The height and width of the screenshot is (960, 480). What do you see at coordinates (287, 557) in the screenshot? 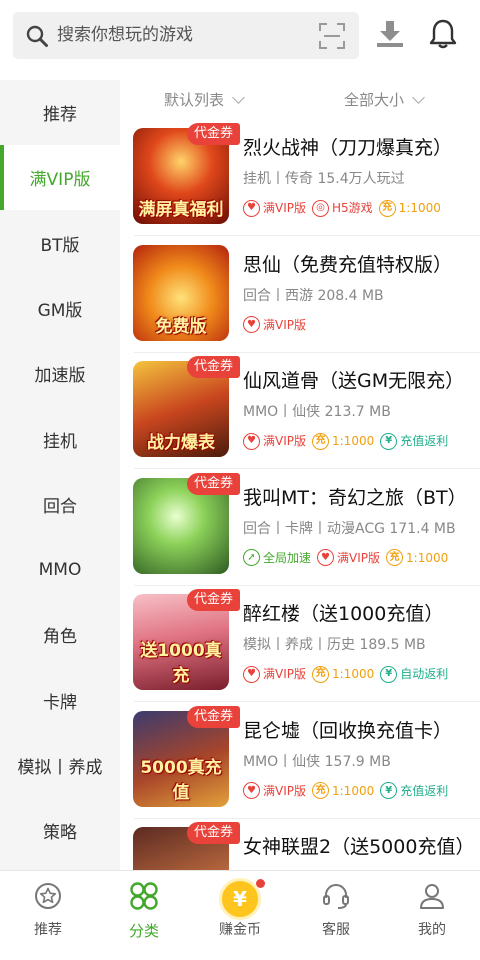
I see `tag-label: 全局加速` at bounding box center [287, 557].